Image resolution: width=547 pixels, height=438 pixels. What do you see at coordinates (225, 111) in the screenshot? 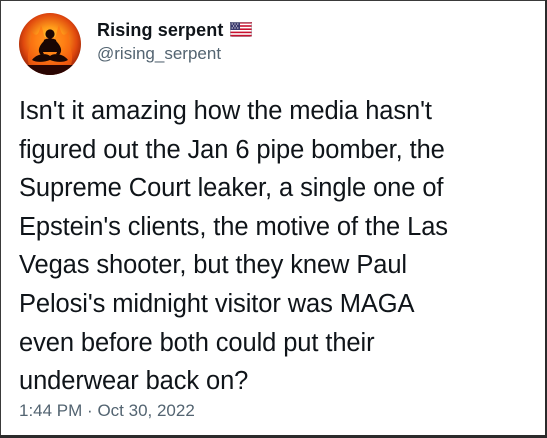
I see `tweet-line: Isn't it amazing how the media hasn't` at bounding box center [225, 111].